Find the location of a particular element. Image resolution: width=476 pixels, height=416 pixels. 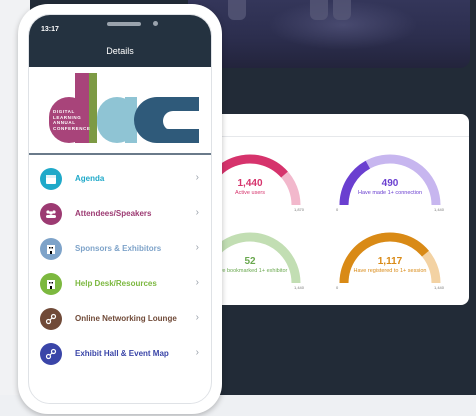

speaker-grille is located at coordinates (124, 24).